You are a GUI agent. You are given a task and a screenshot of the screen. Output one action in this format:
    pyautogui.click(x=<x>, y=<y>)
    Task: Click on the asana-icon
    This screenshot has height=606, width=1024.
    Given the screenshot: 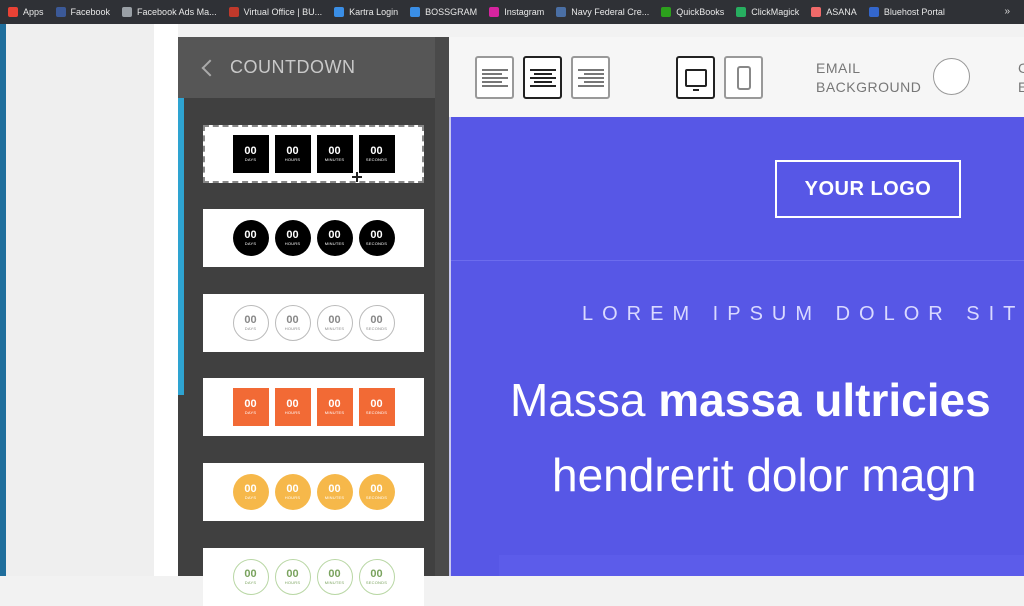 What is the action you would take?
    pyautogui.click(x=816, y=12)
    